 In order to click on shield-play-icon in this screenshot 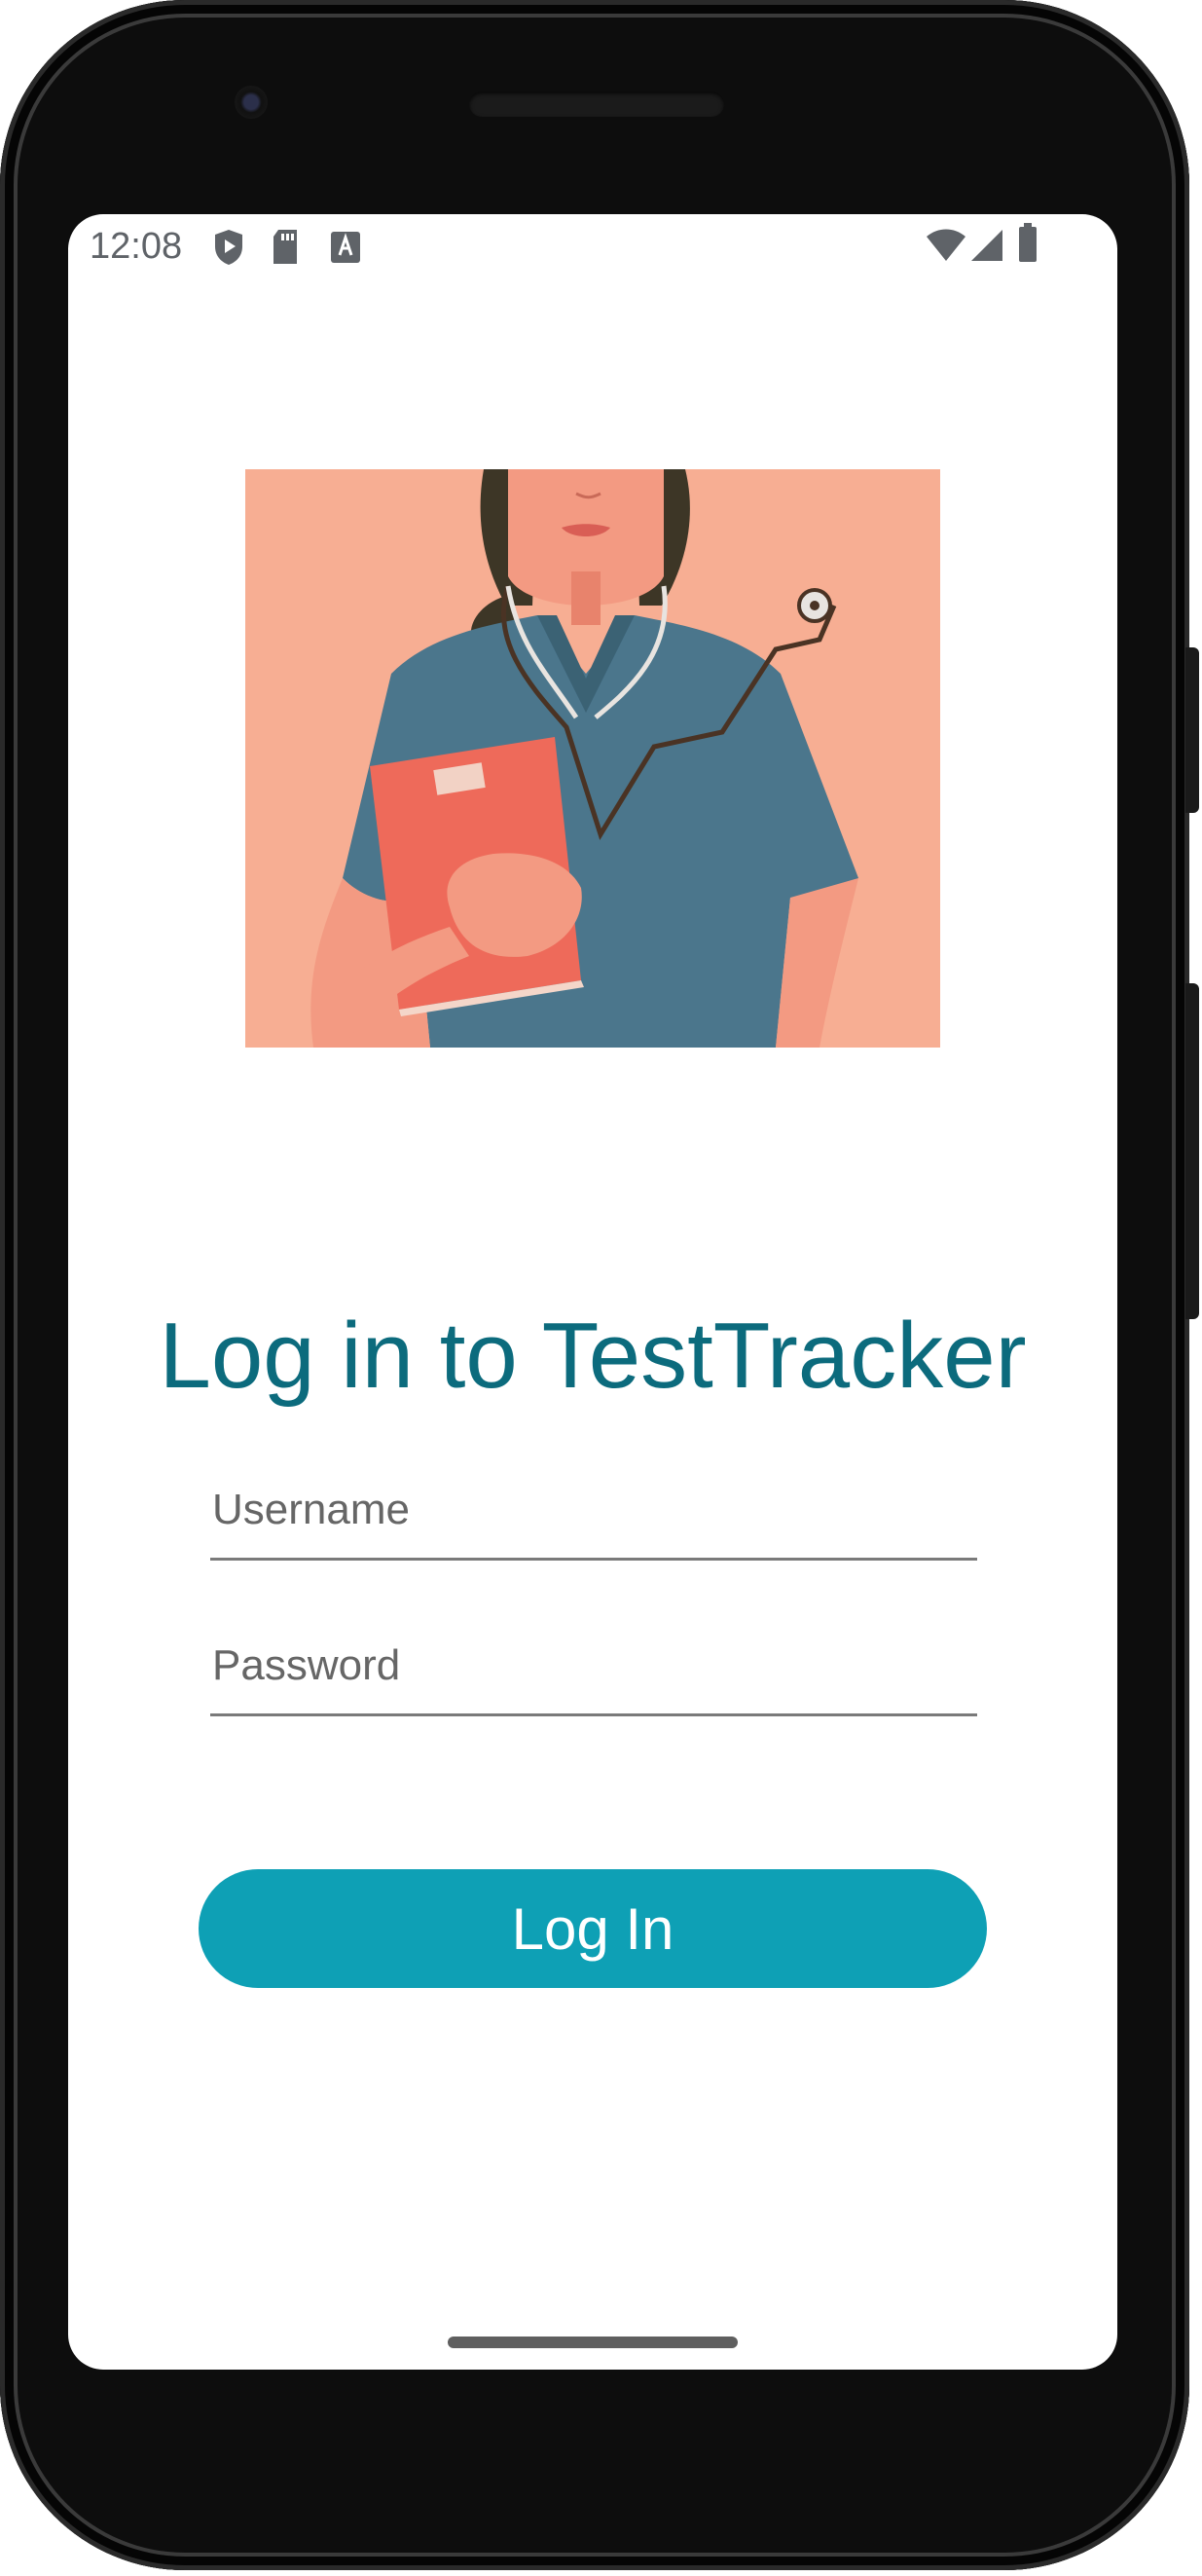, I will do `click(228, 250)`.